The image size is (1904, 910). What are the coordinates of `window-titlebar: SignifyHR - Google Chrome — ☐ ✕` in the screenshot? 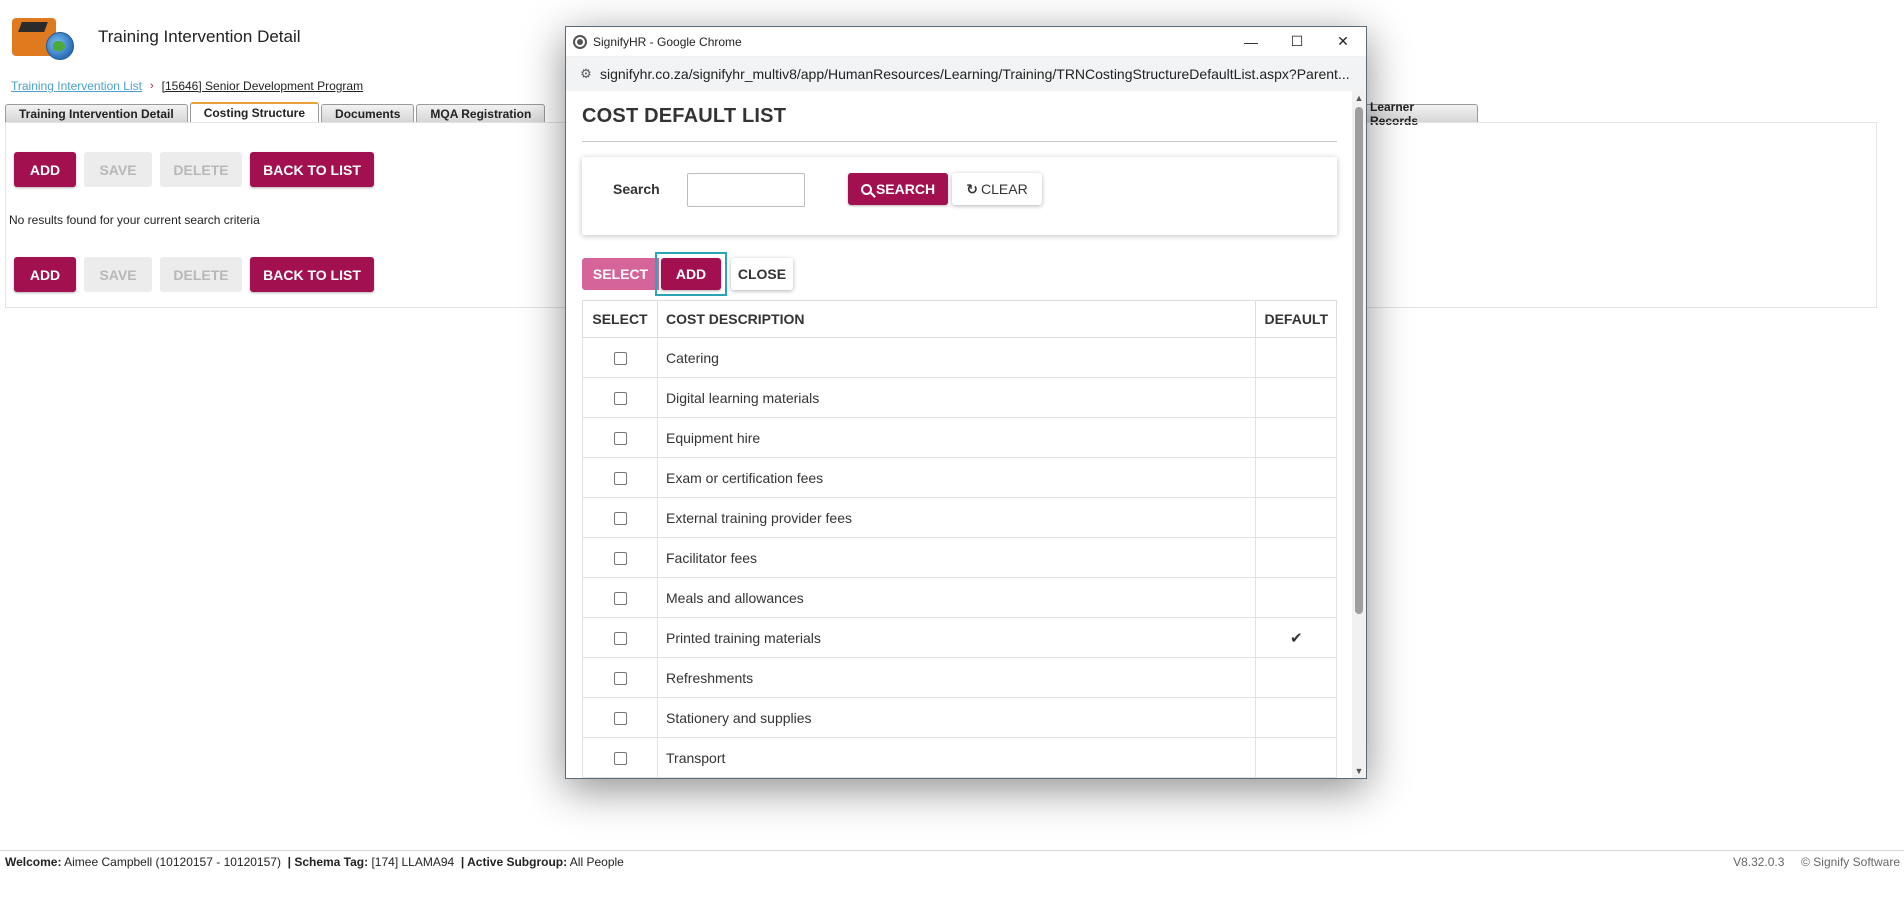 It's located at (966, 42).